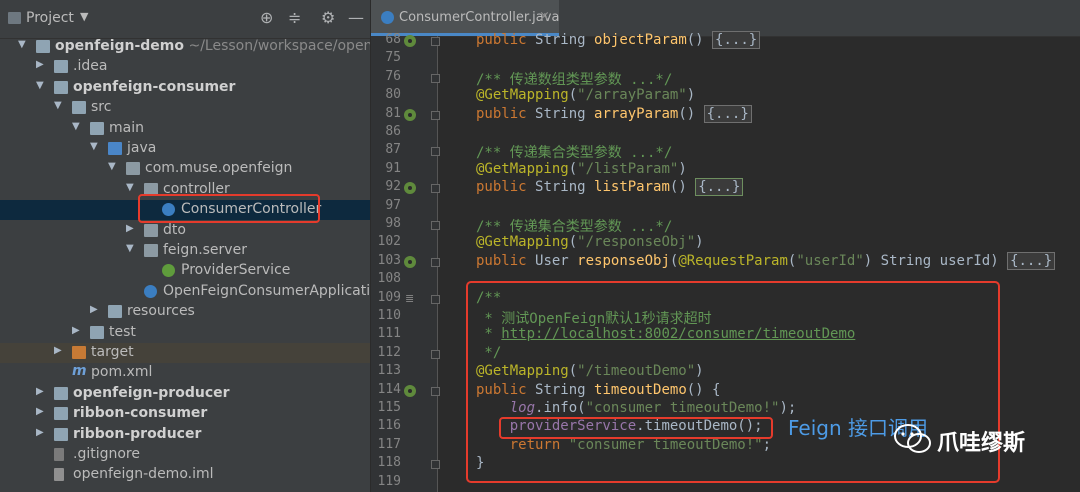  What do you see at coordinates (185, 67) in the screenshot?
I see `tree-item: ▶ .idea` at bounding box center [185, 67].